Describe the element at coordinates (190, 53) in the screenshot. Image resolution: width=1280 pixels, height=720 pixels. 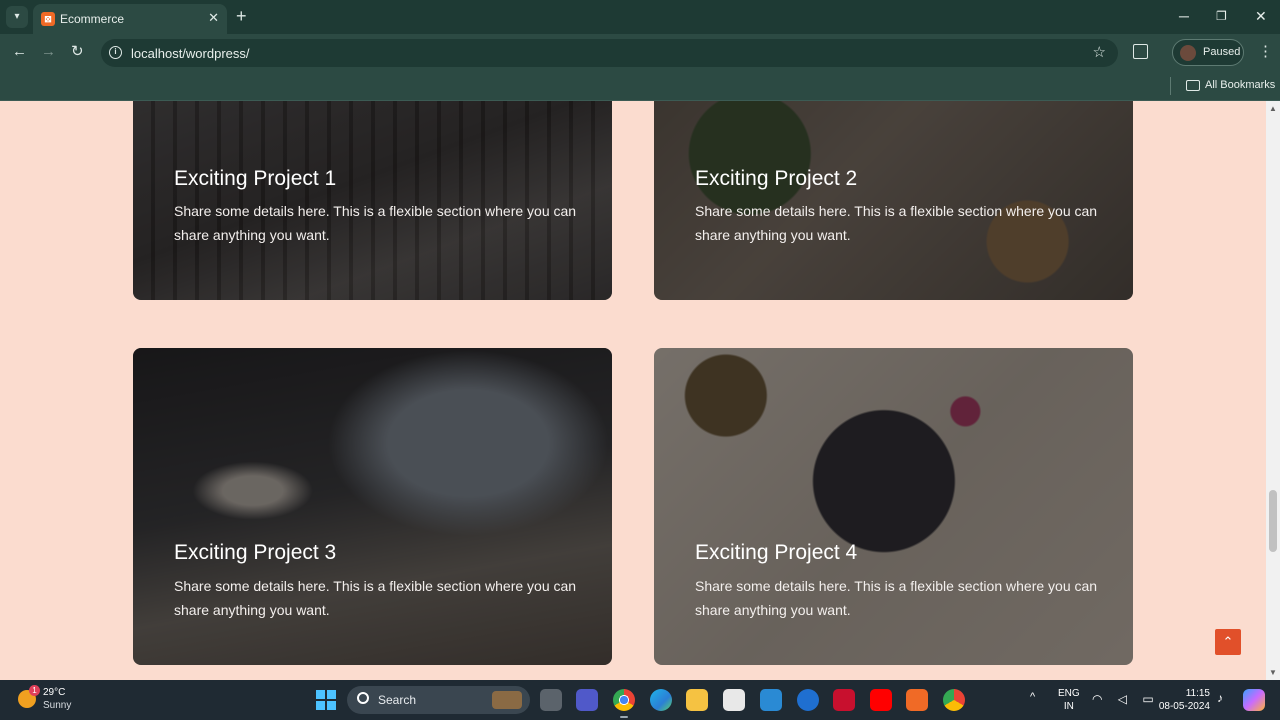
I see `address-url: localhost/wordpress/` at that location.